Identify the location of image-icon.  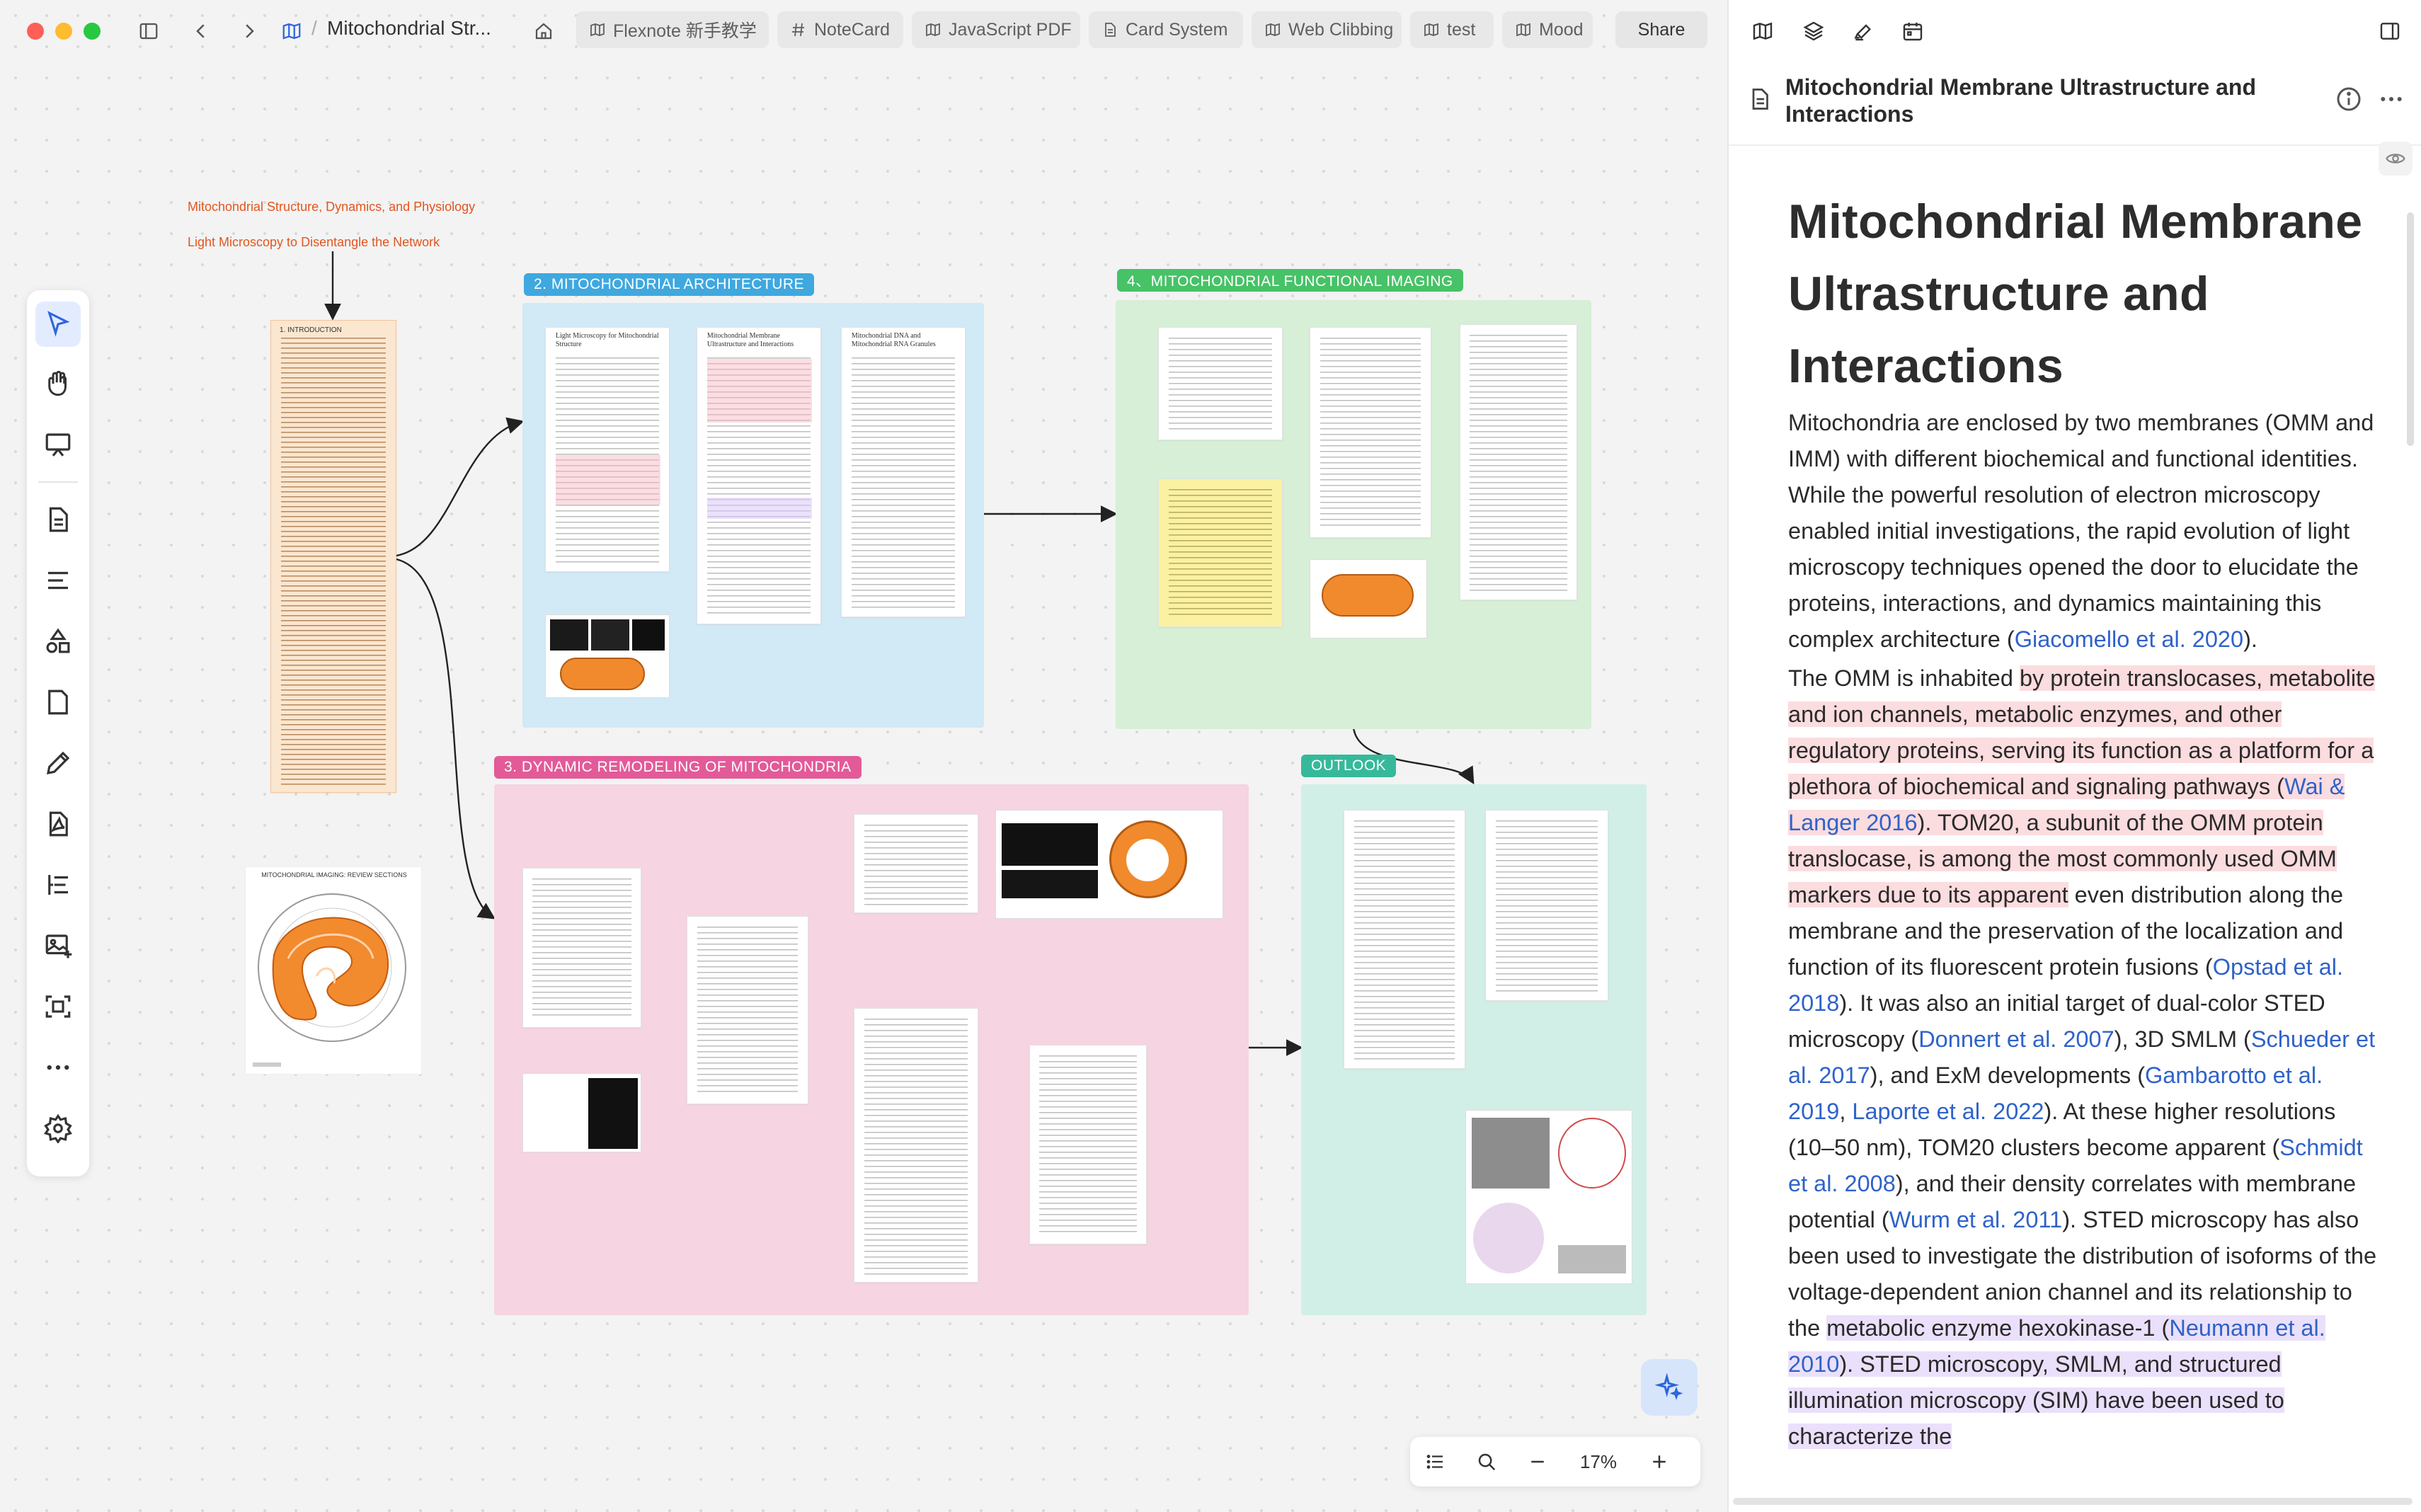
(58, 946).